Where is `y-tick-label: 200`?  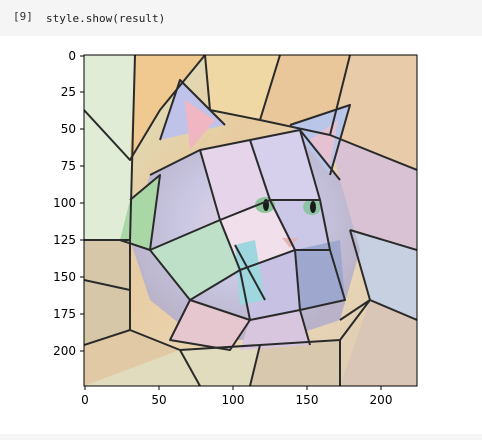
y-tick-label: 200 is located at coordinates (64, 351).